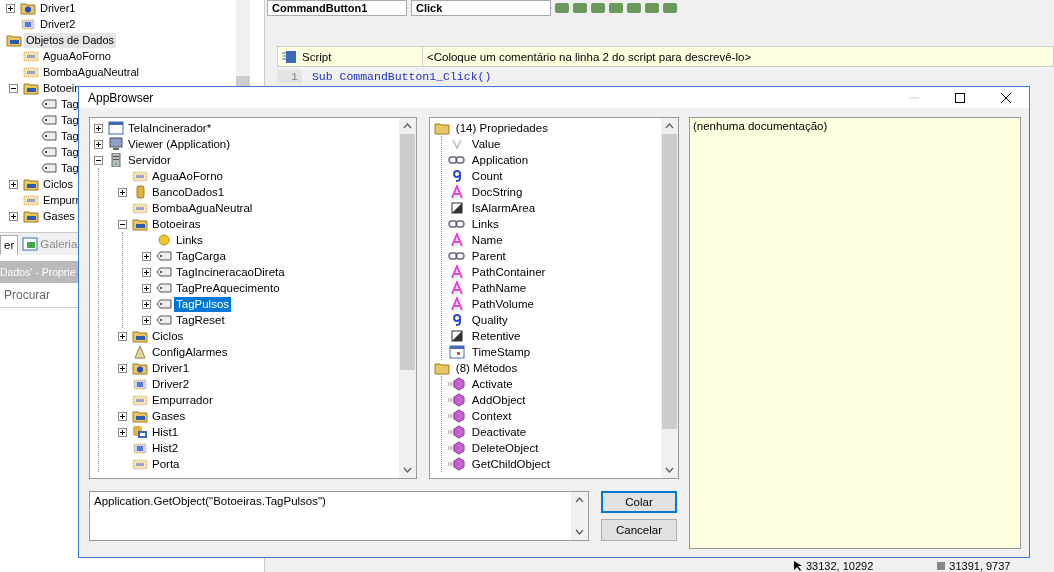 This screenshot has width=1054, height=572. What do you see at coordinates (510, 464) in the screenshot?
I see `member-item: GetChildObject` at bounding box center [510, 464].